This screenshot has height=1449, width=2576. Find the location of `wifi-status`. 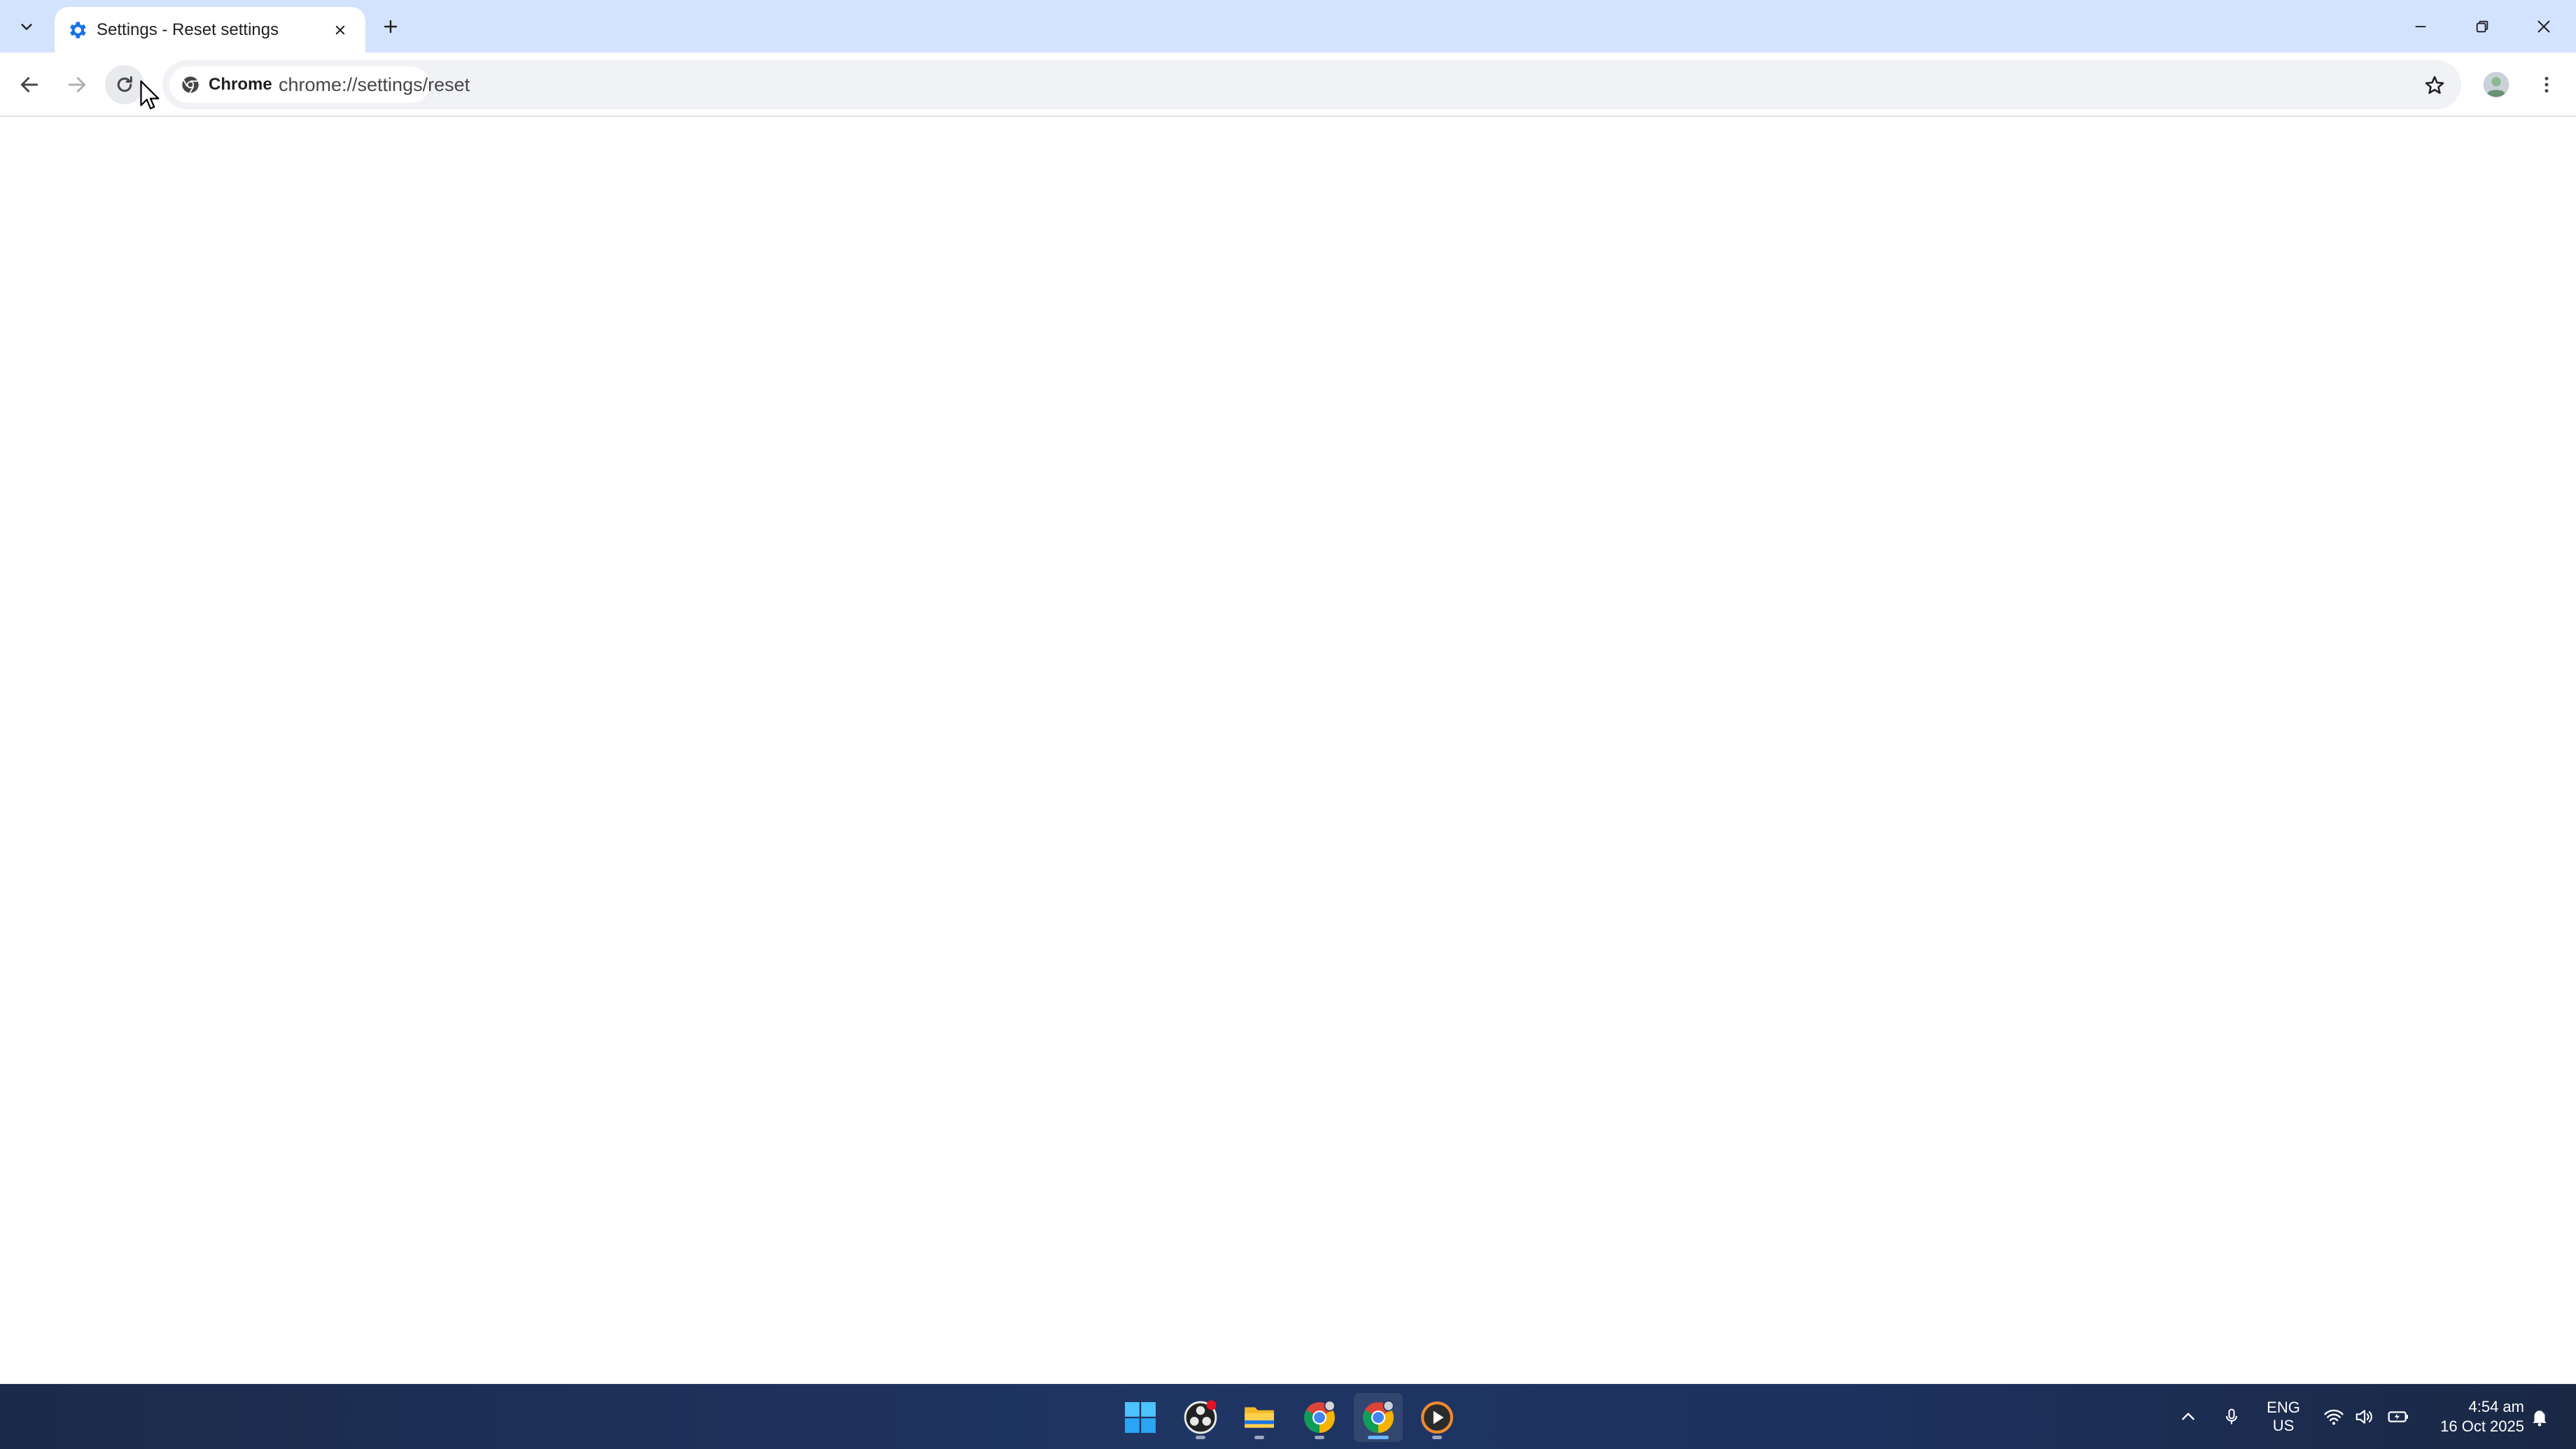

wifi-status is located at coordinates (2334, 1417).